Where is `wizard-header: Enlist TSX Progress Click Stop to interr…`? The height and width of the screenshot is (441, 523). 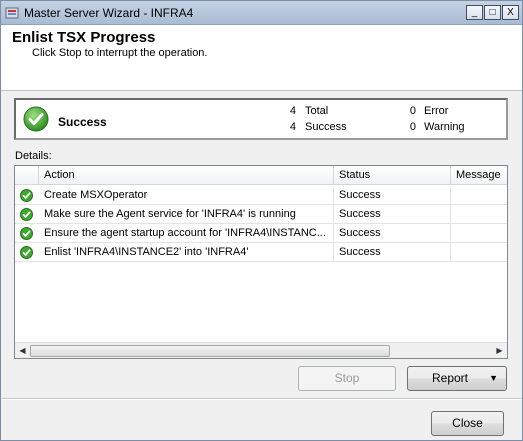
wizard-header: Enlist TSX Progress Click Stop to interr… is located at coordinates (261, 58).